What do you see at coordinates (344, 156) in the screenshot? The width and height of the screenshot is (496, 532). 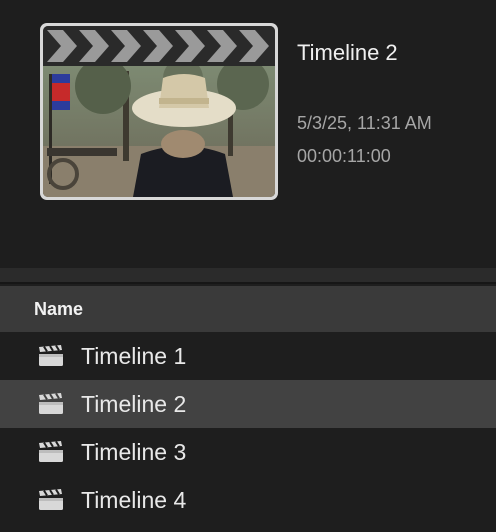 I see `preview-duration: 00:00:11:00` at bounding box center [344, 156].